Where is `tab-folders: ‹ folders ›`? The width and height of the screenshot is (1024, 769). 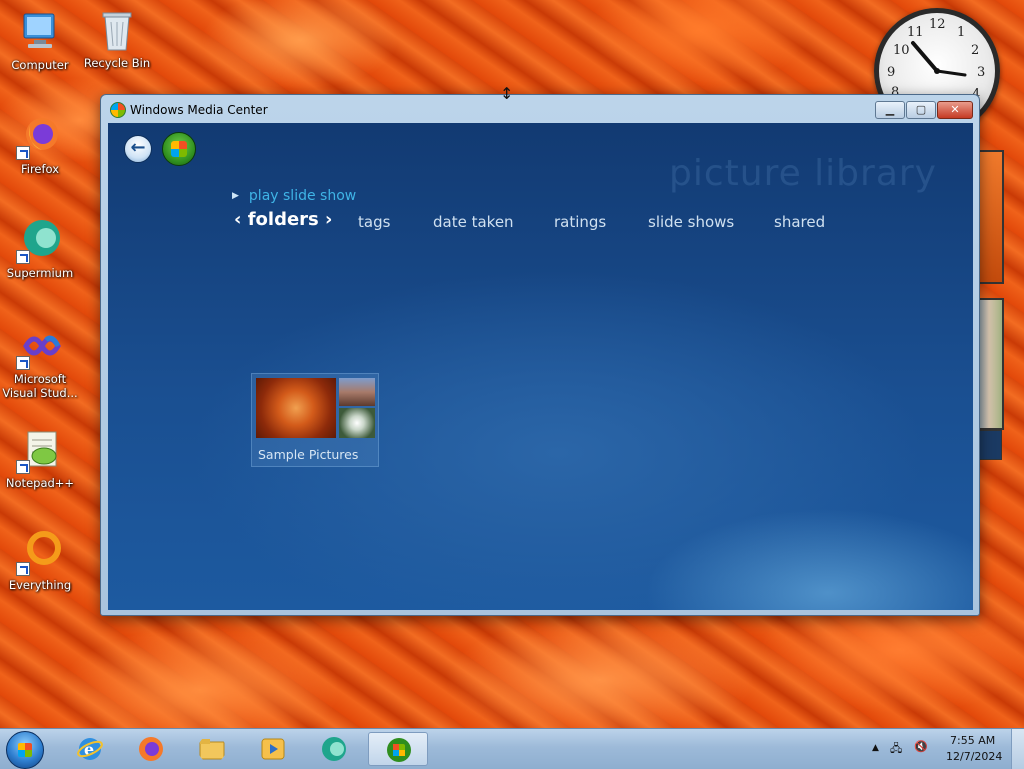
tab-folders: ‹ folders › is located at coordinates (283, 219).